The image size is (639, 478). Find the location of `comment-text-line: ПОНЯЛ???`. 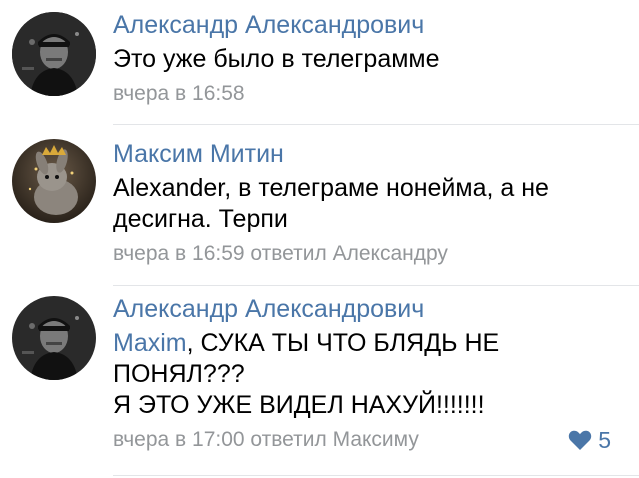

comment-text-line: ПОНЯЛ??? is located at coordinates (179, 374).